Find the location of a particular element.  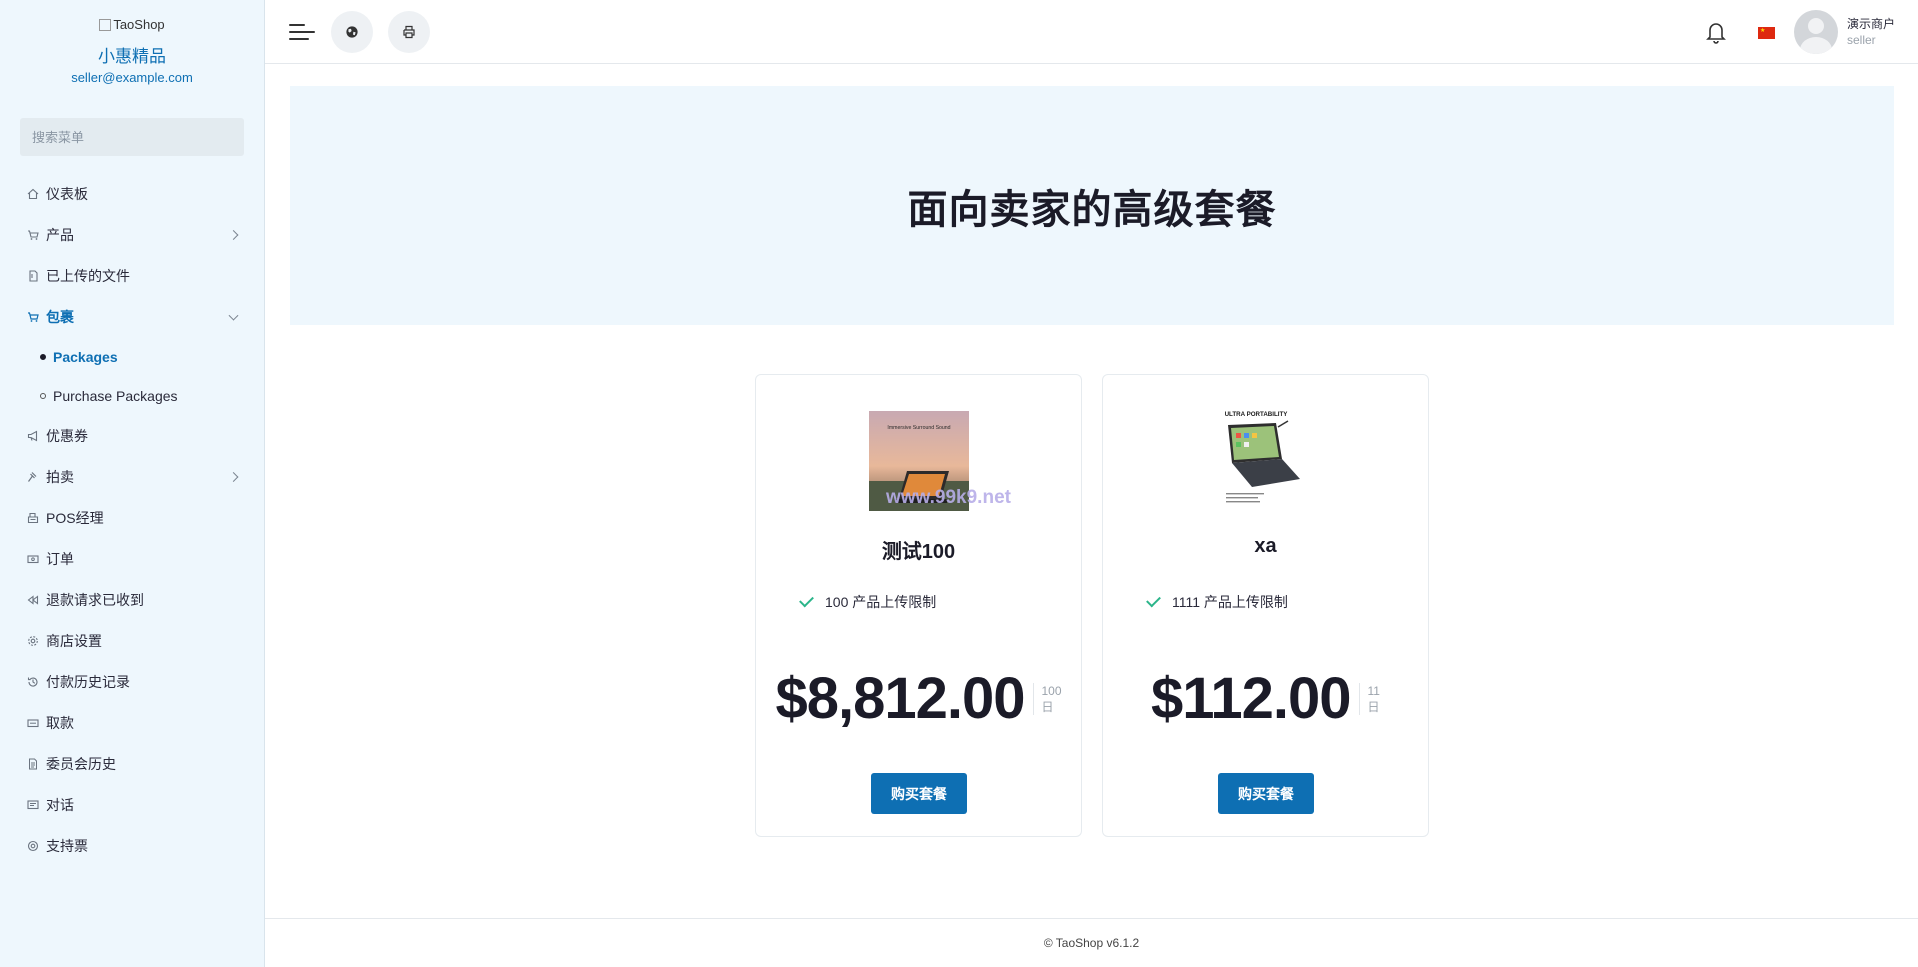

sidebar-item-uploaded-files: 已上传的文件 is located at coordinates (132, 275).